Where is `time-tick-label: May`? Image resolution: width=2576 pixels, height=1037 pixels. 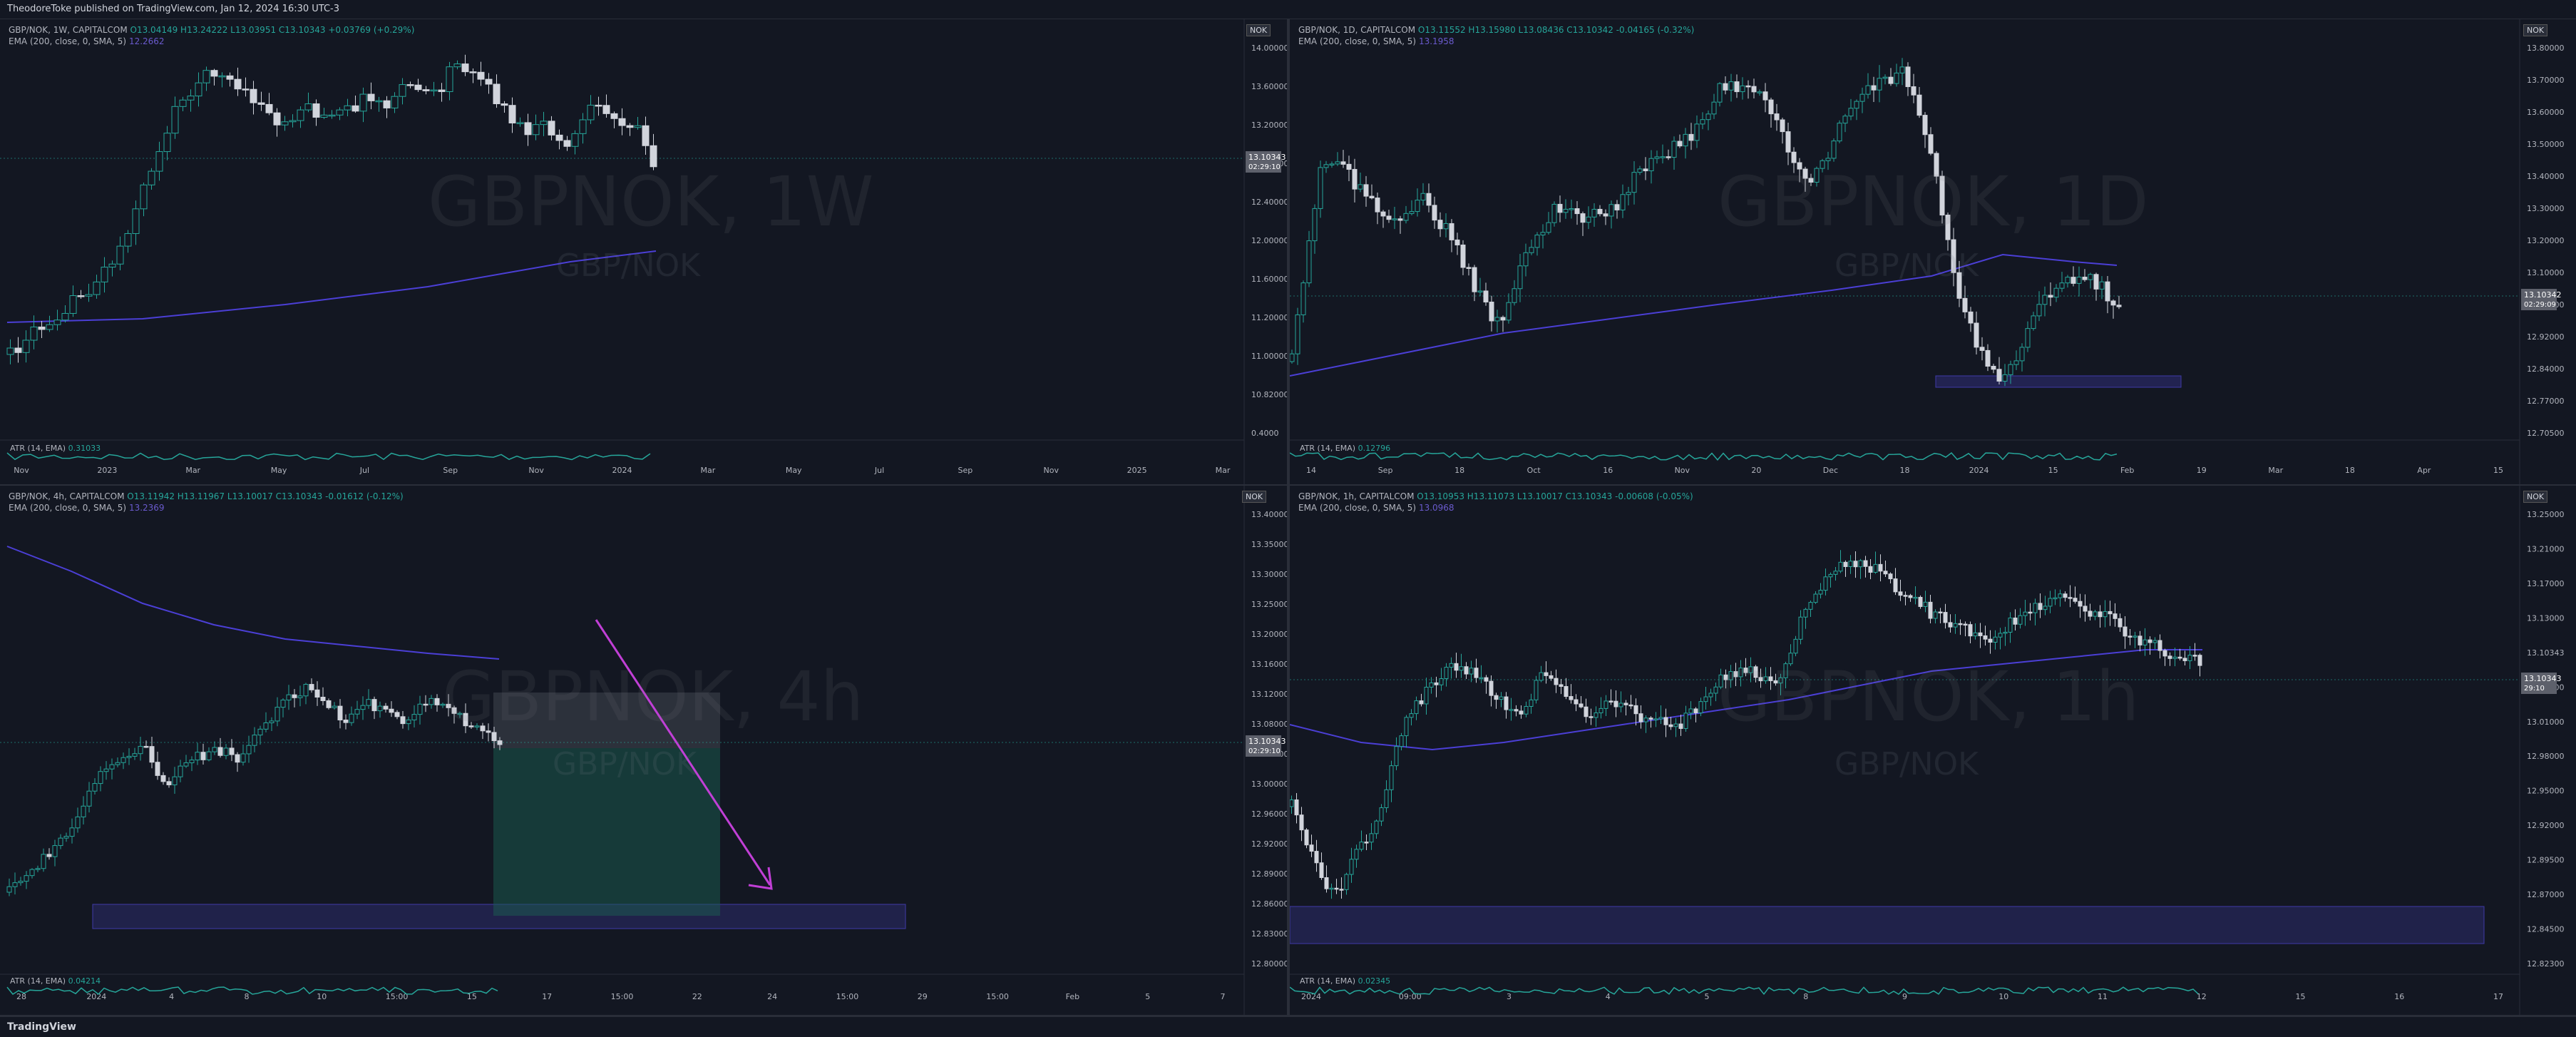
time-tick-label: May is located at coordinates (794, 470).